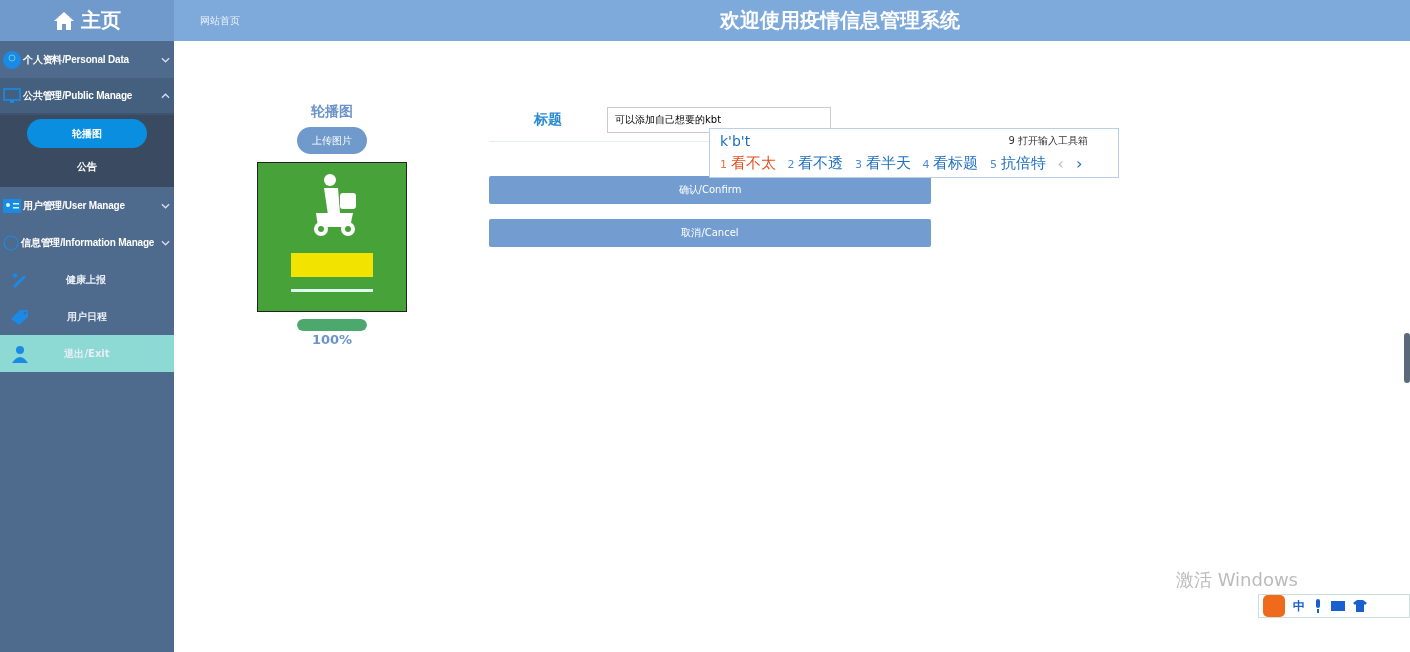 The width and height of the screenshot is (1410, 652). I want to click on page-title: 欢迎使用疫情信息管理系统, so click(840, 20).